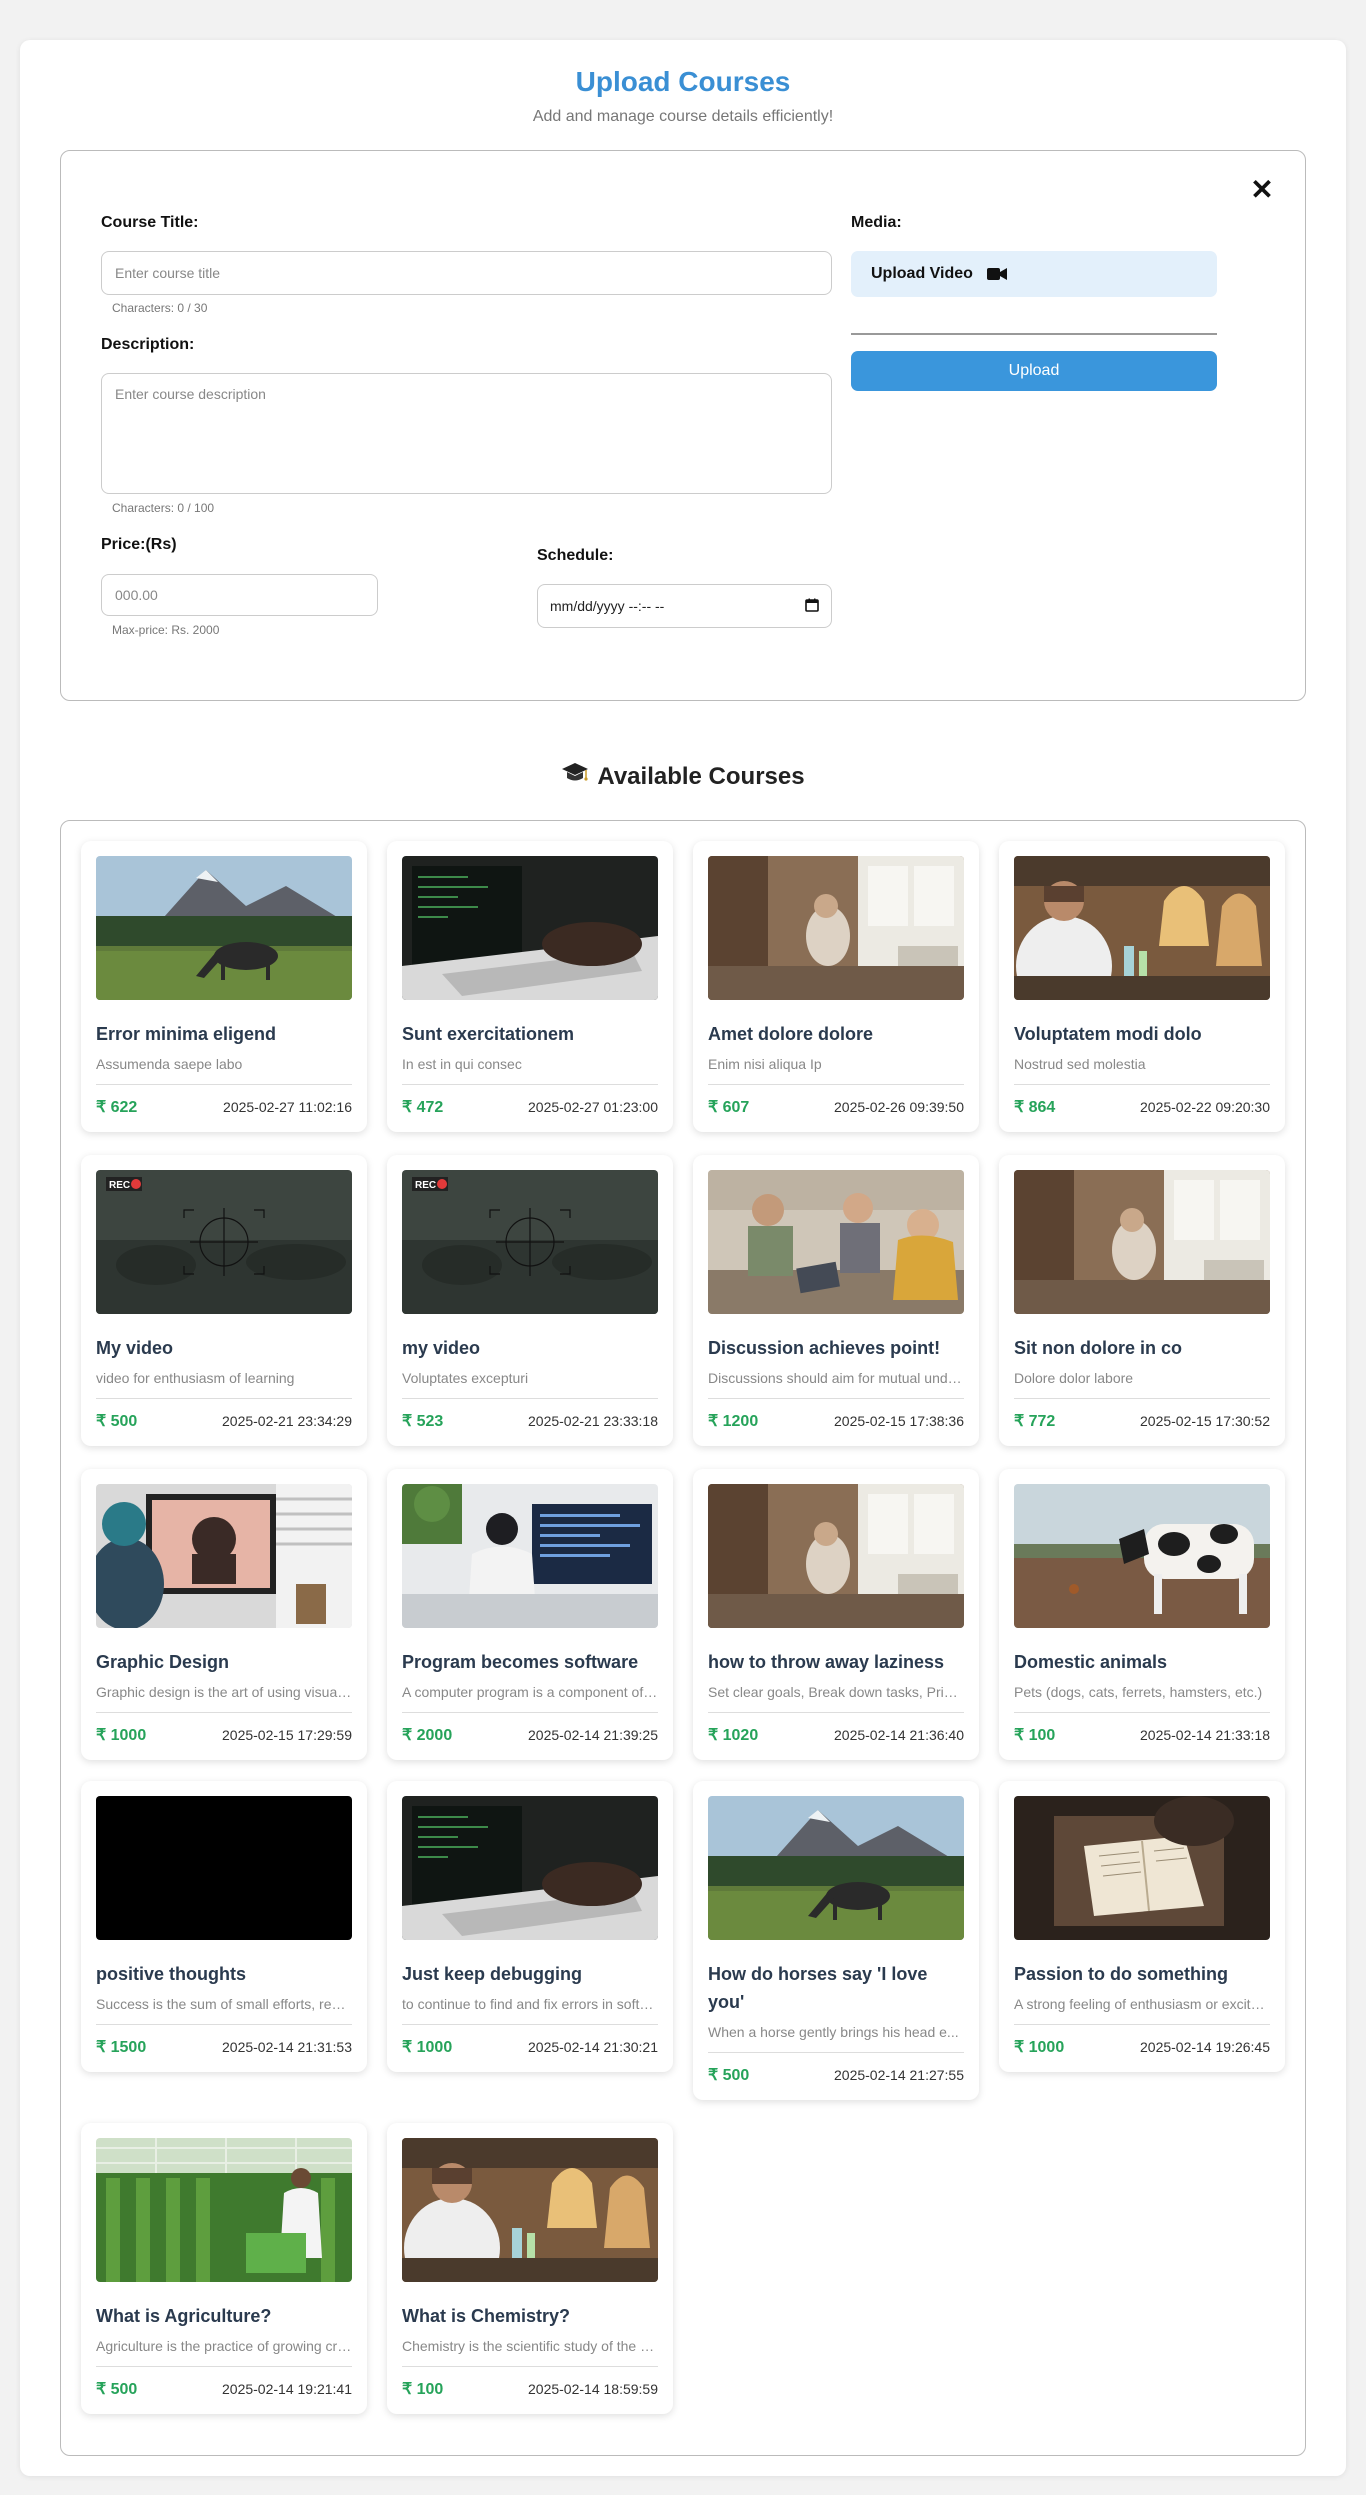 The image size is (1366, 2495). I want to click on available-courses-heading: Available Courses, so click(683, 776).